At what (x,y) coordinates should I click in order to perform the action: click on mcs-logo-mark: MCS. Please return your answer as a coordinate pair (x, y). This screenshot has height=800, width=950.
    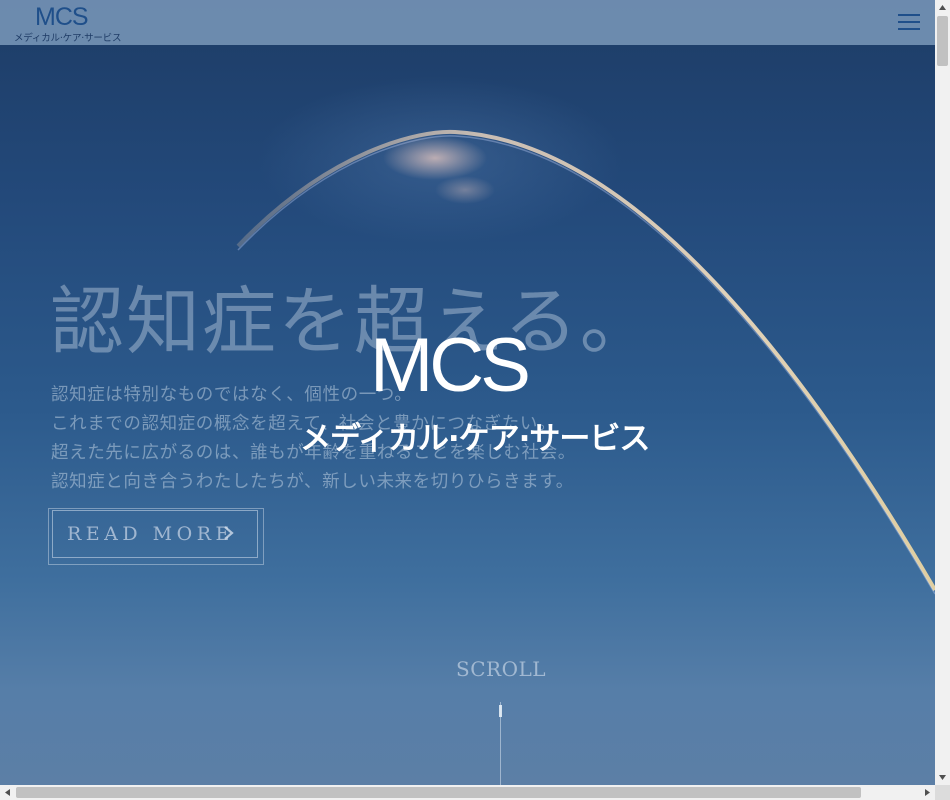
    Looking at the image, I should click on (451, 365).